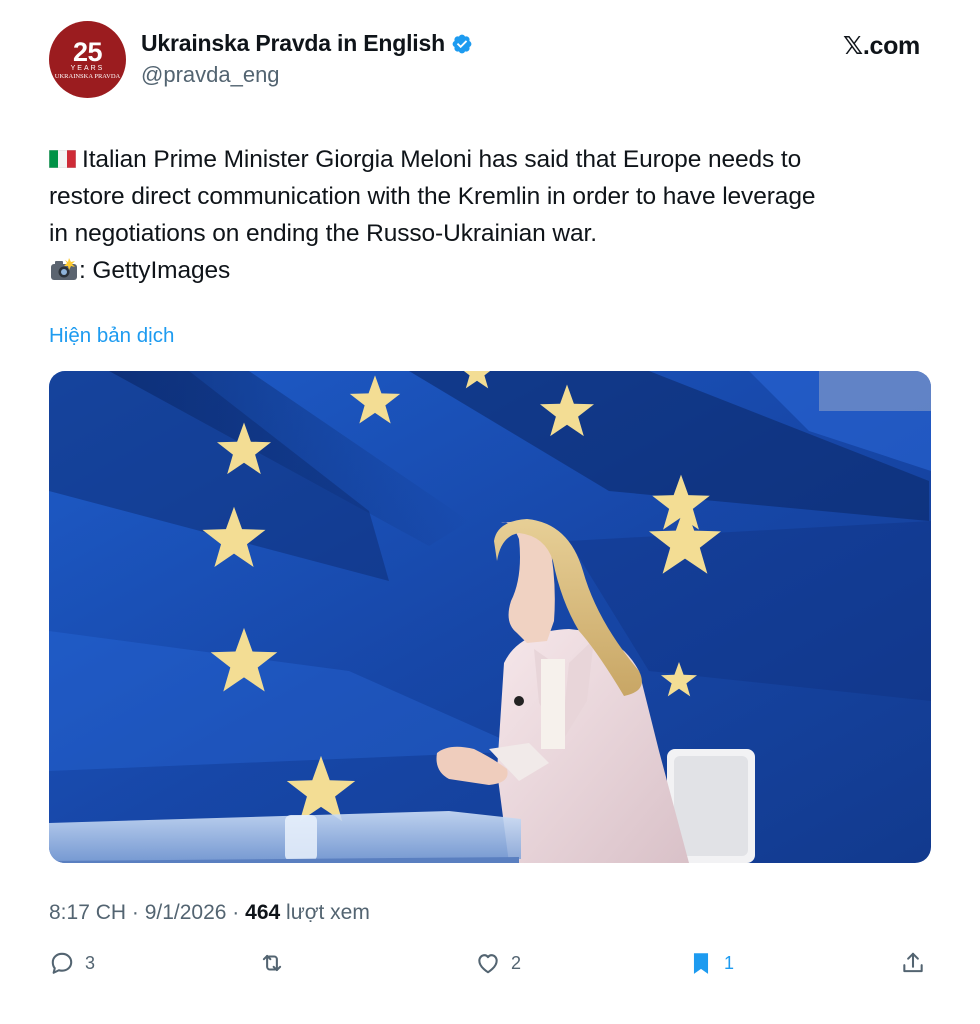 Image resolution: width=980 pixels, height=1024 pixels. Describe the element at coordinates (111, 336) in the screenshot. I see `translate-link: Hiện bản dịch` at that location.